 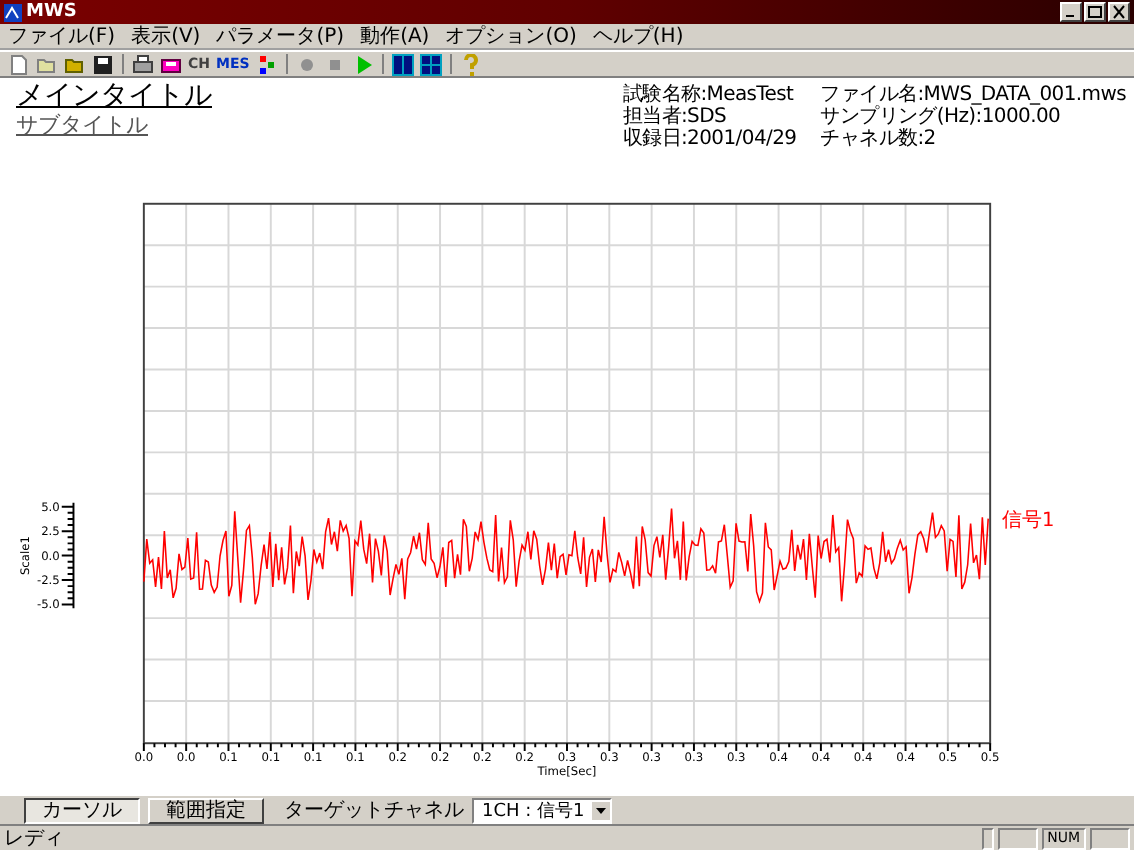 I want to click on menu-item: パラメータ(P), so click(x=280, y=36).